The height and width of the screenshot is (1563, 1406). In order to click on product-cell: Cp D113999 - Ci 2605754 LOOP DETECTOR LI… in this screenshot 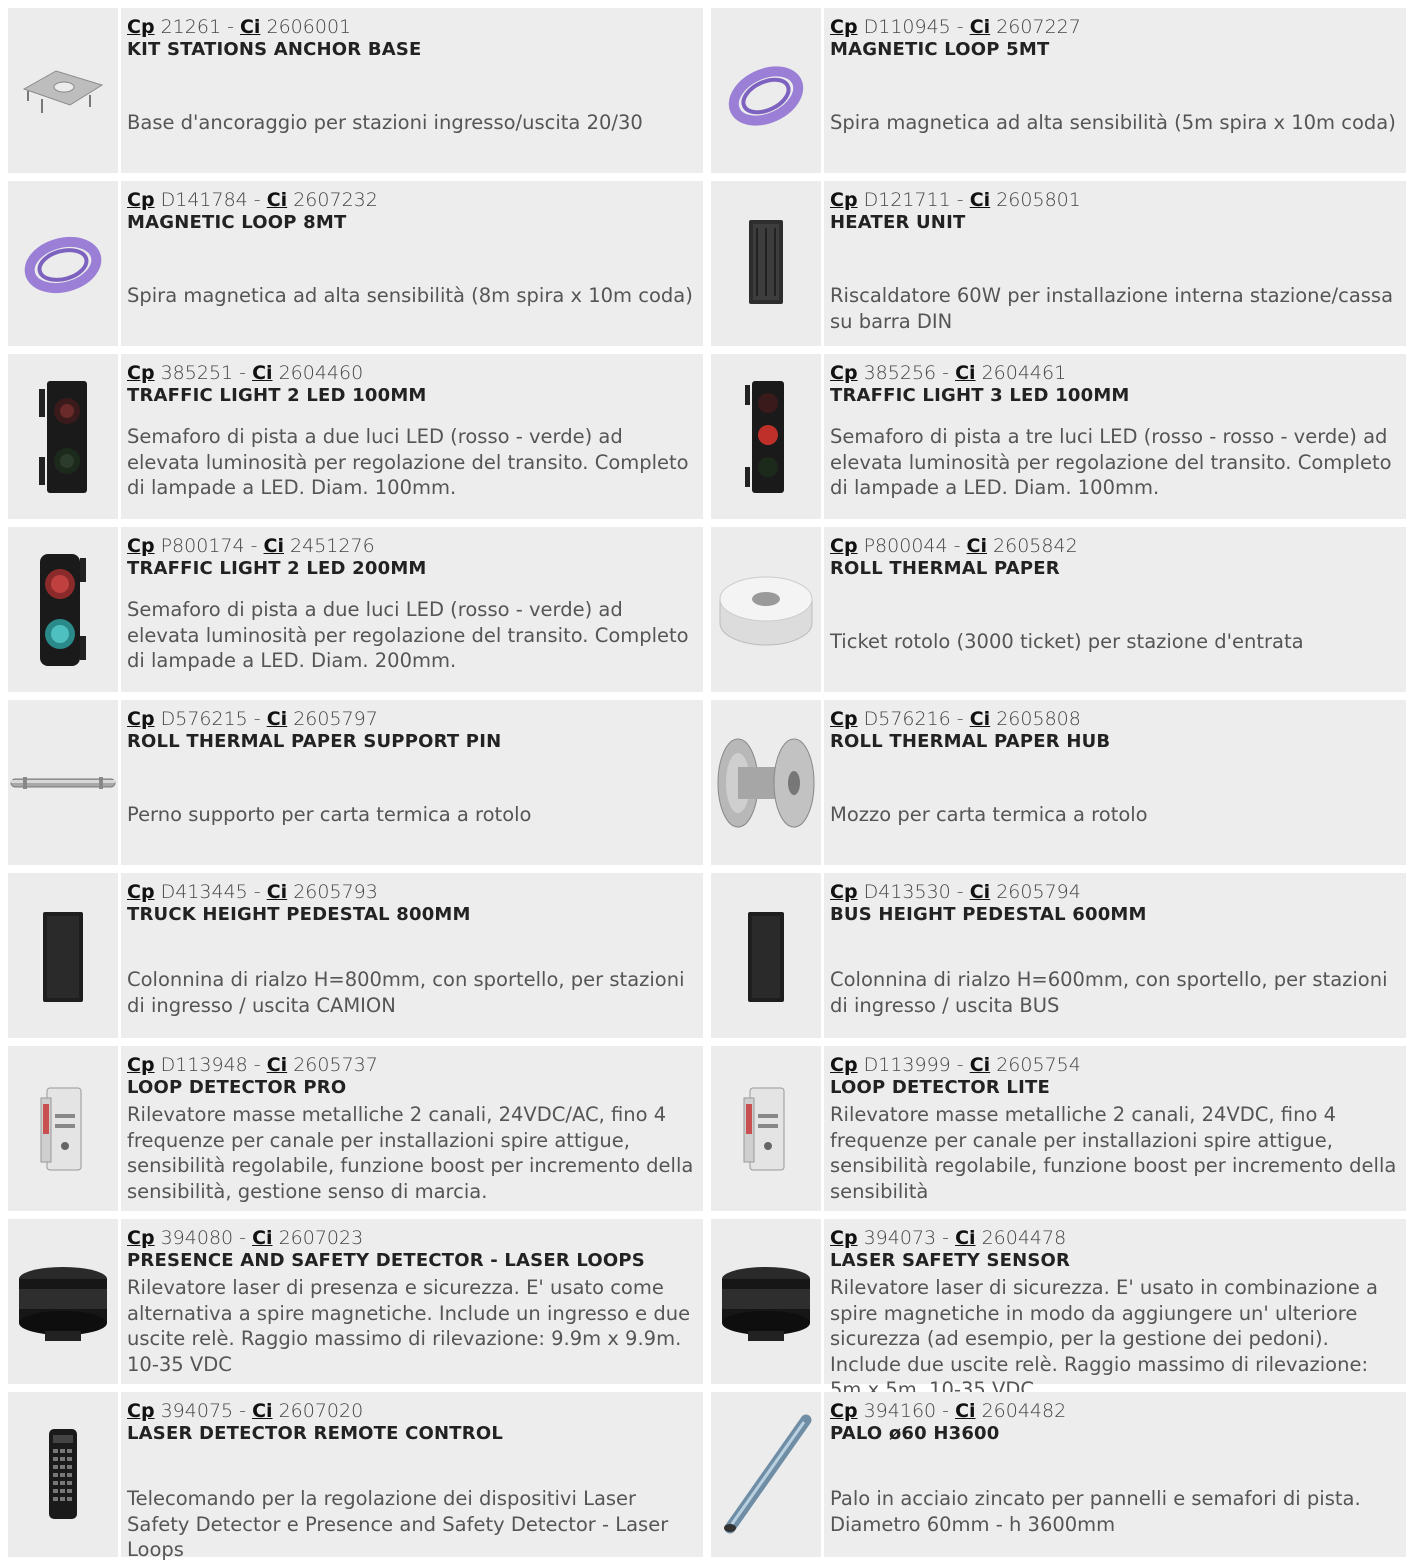, I will do `click(1058, 1128)`.